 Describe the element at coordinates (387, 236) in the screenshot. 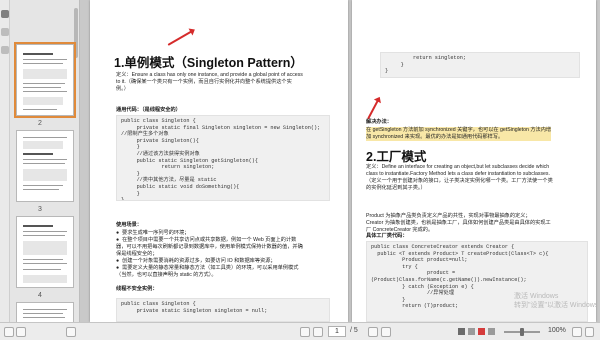

I see `concrete-code-label: 具体工厂类代码：` at that location.